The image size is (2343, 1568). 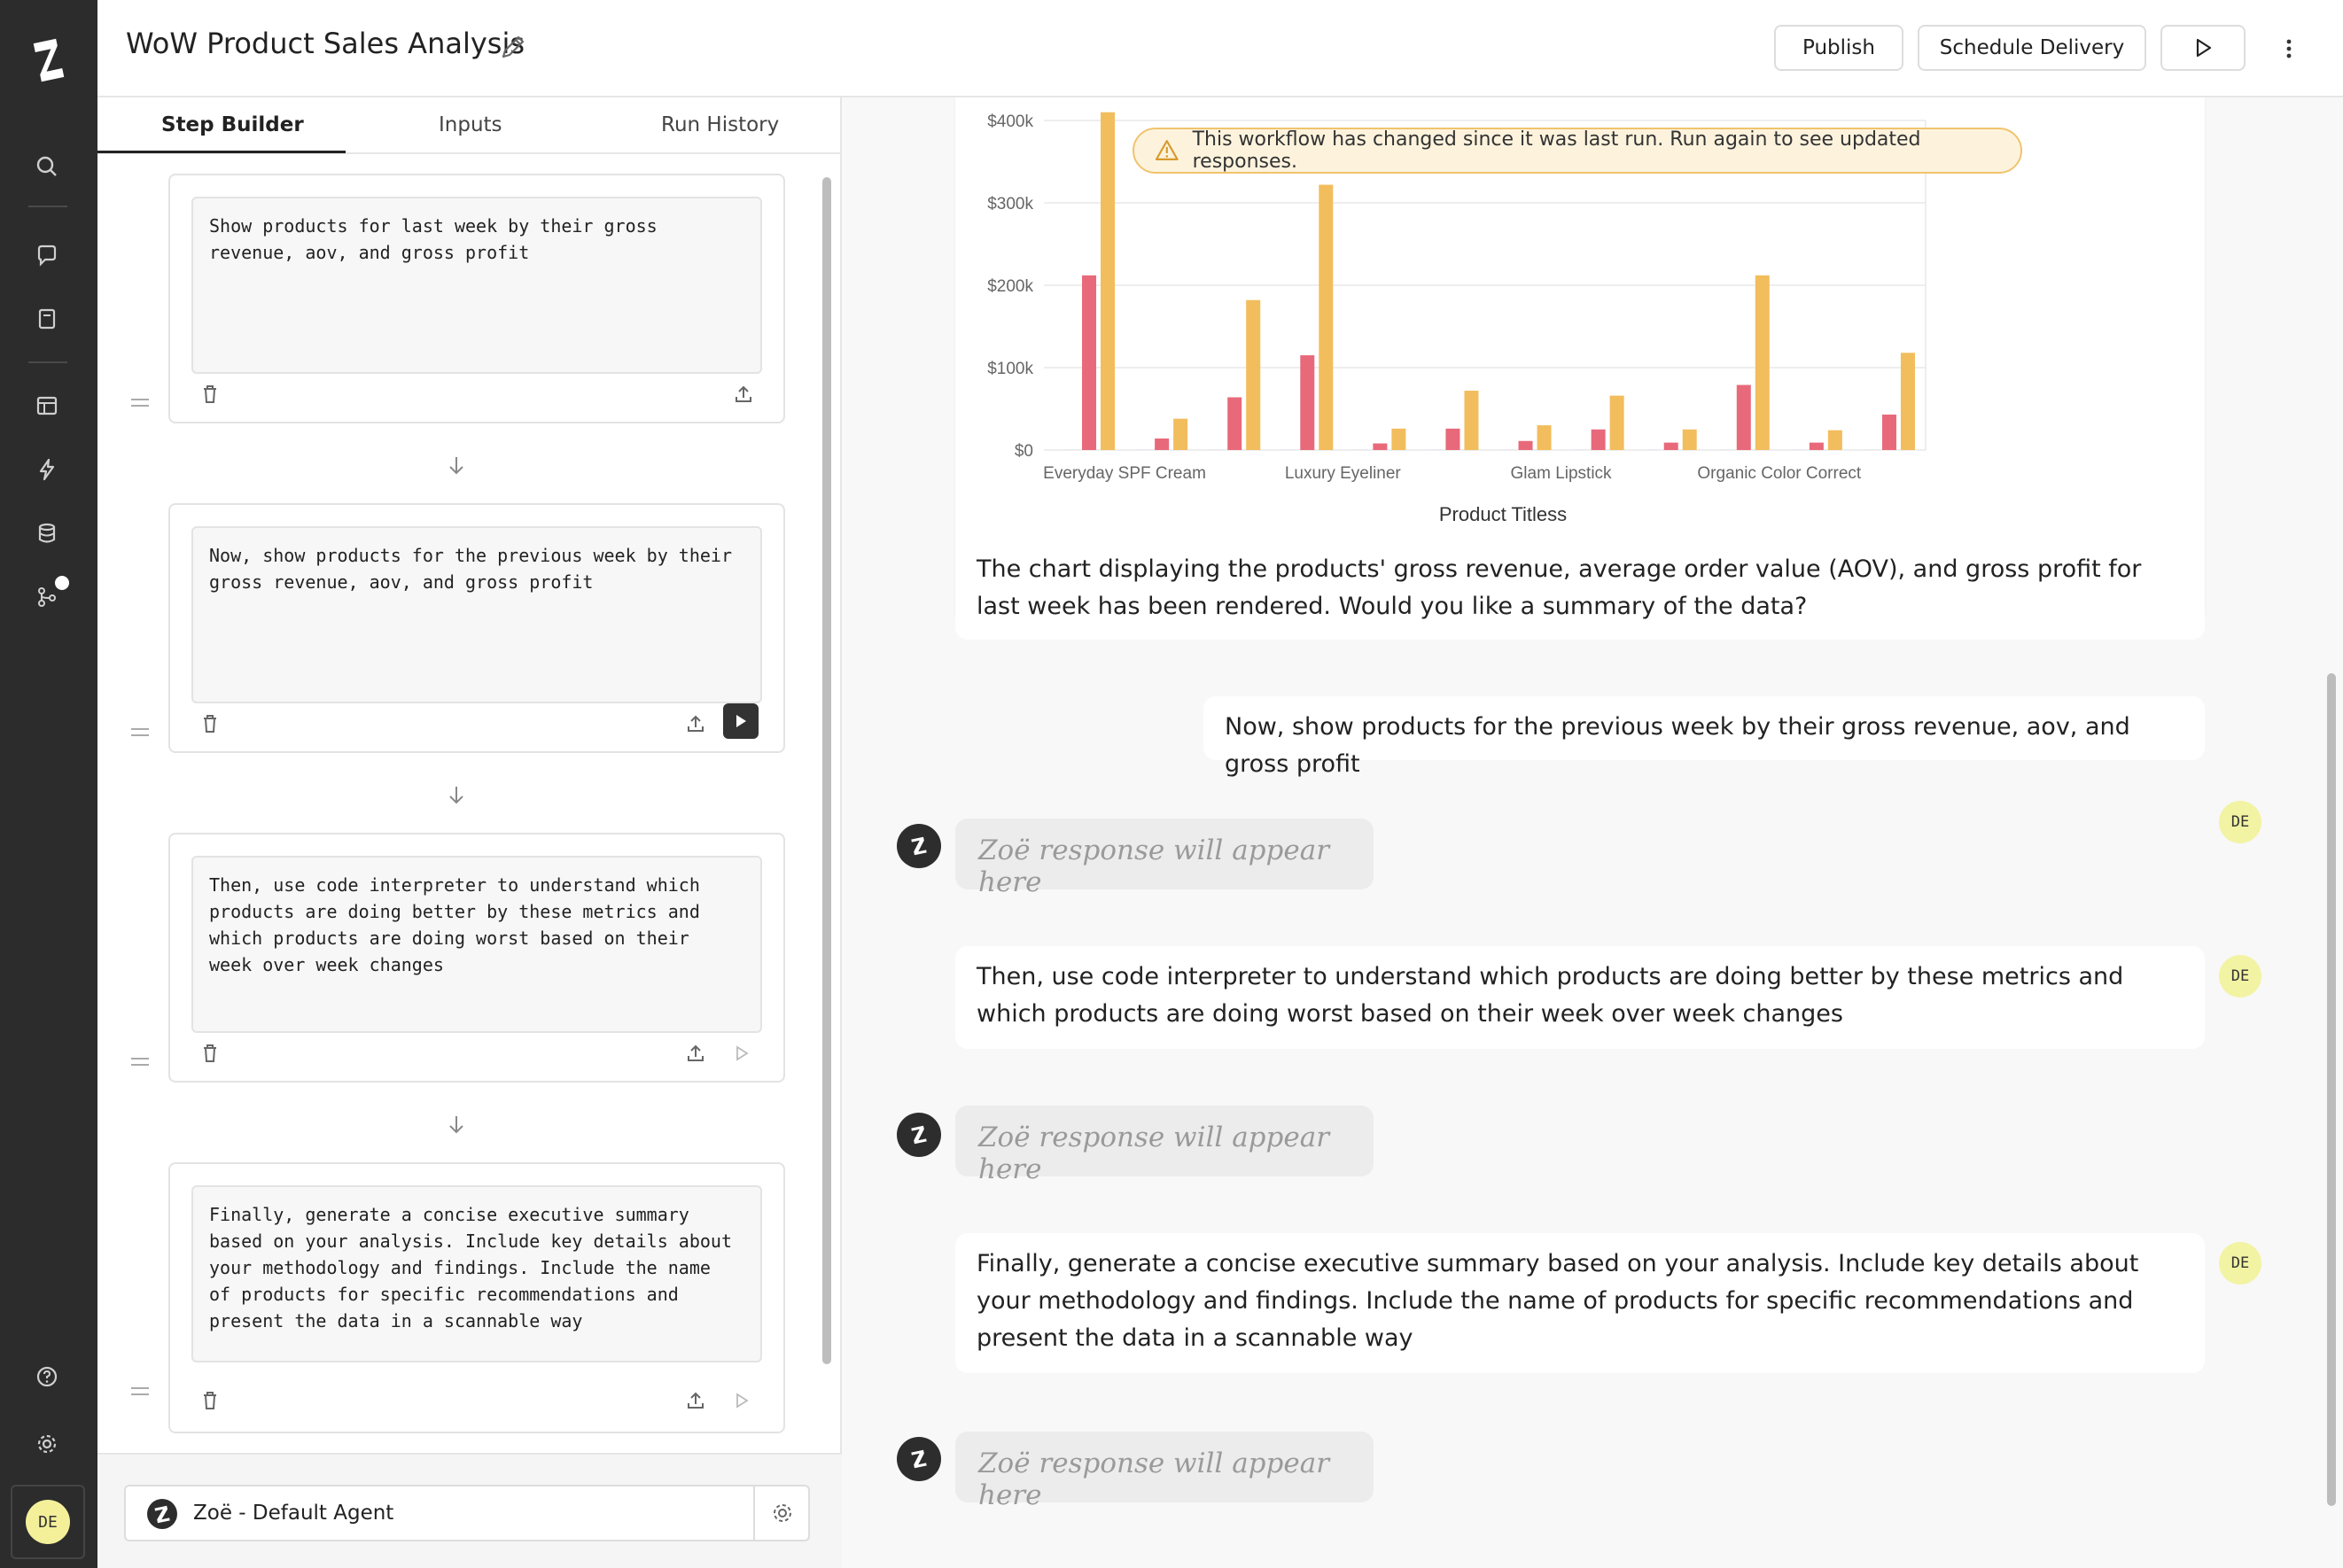 I want to click on x-tick-label: Glam Lipstick, so click(x=1562, y=473).